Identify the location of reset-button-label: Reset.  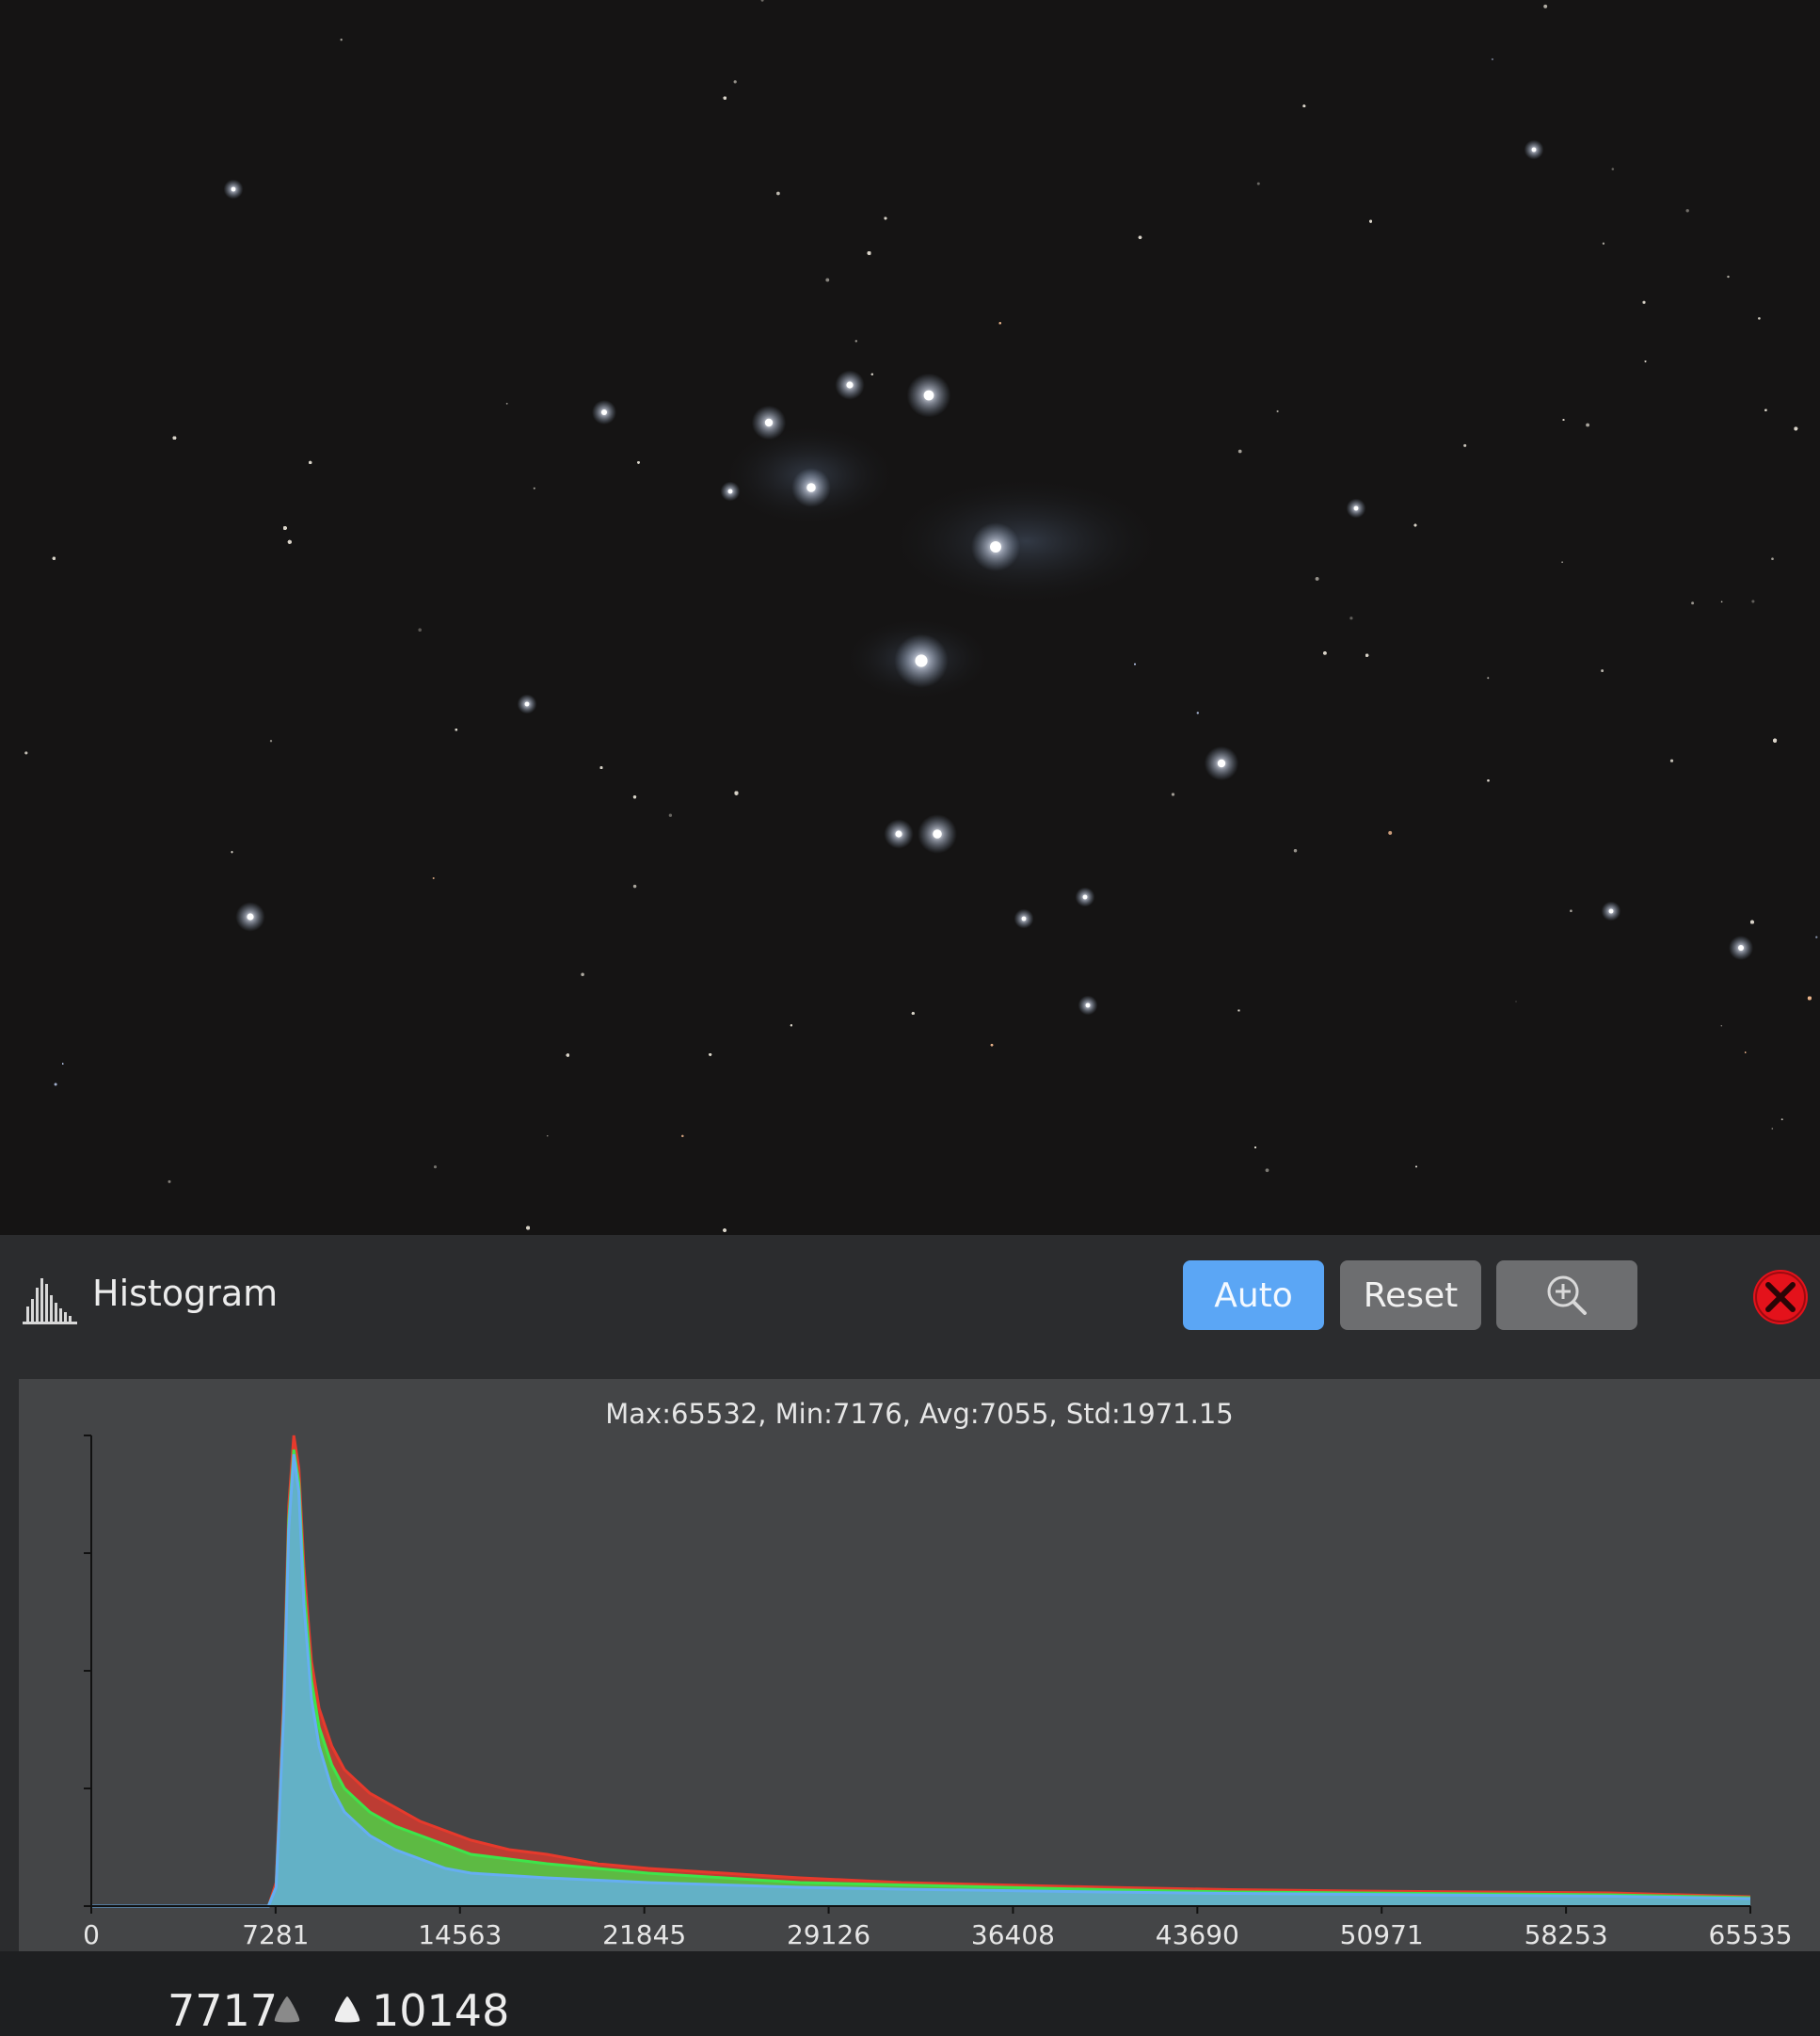
(1411, 1295).